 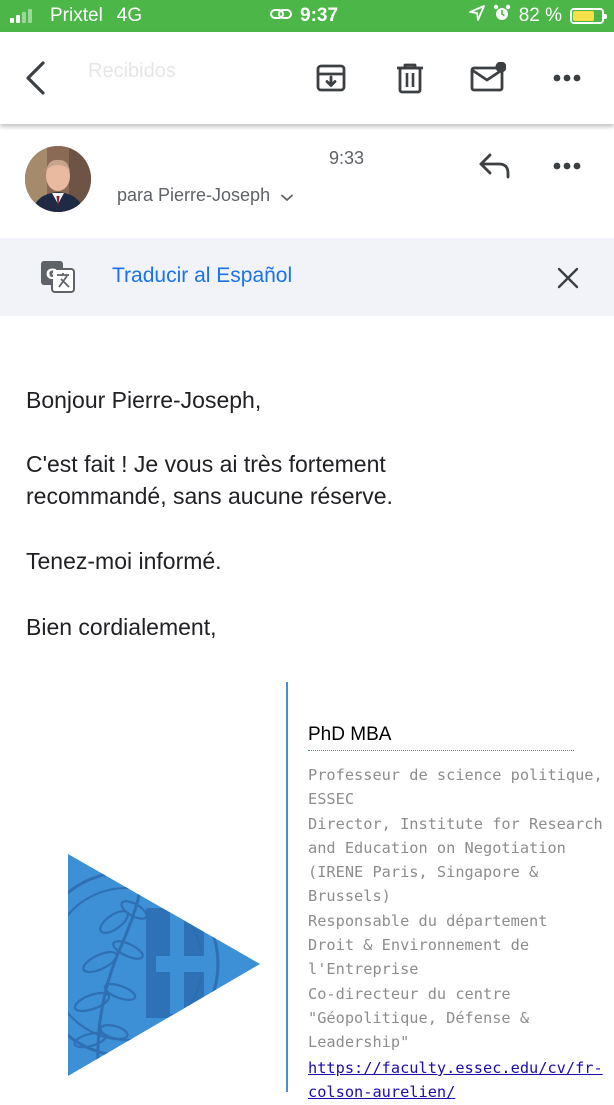 I want to click on status-right: 82 %, so click(x=537, y=16).